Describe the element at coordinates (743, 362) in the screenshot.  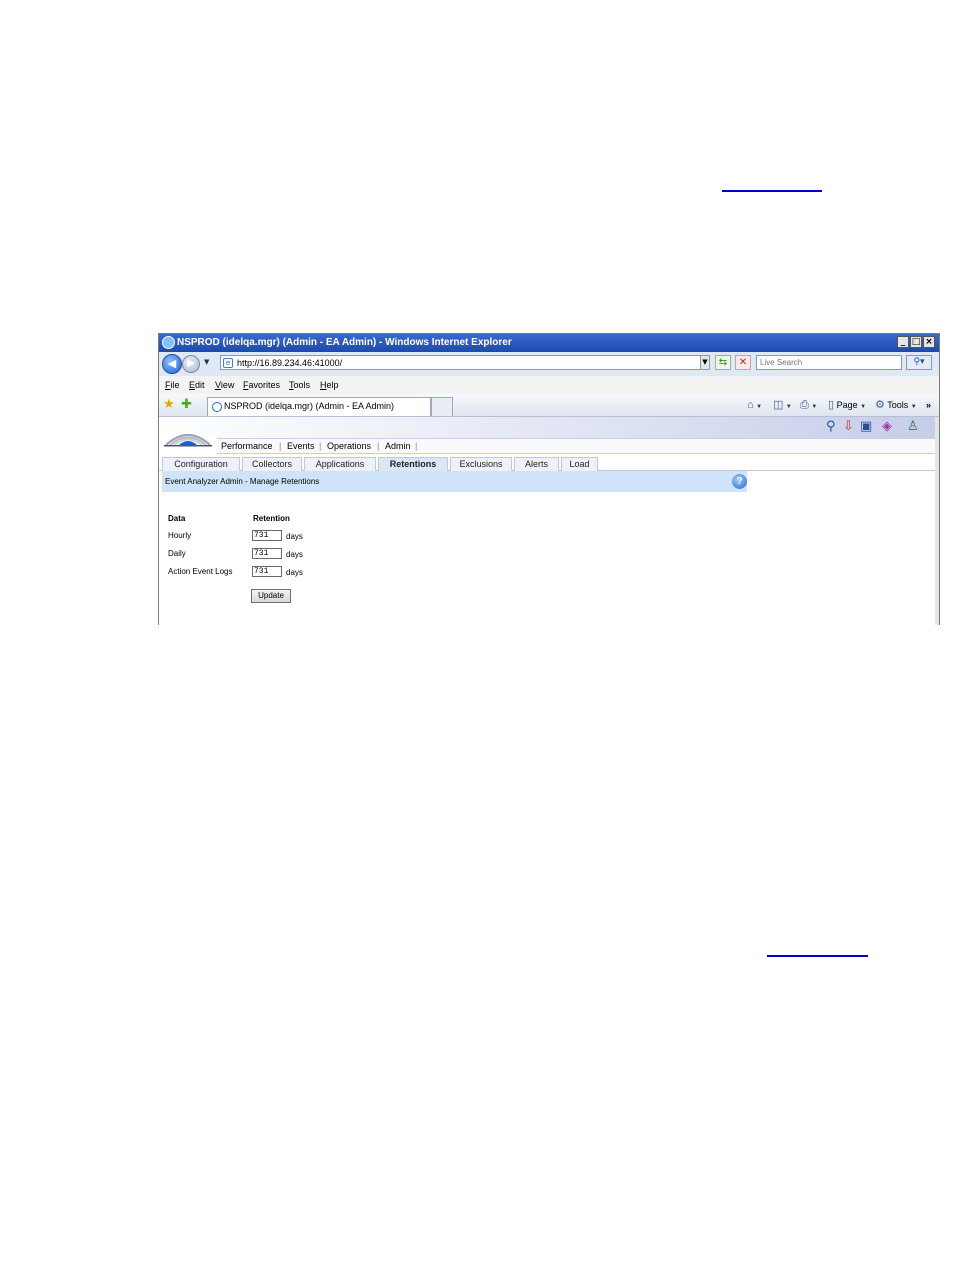
I see `stop-icon: ✕` at that location.